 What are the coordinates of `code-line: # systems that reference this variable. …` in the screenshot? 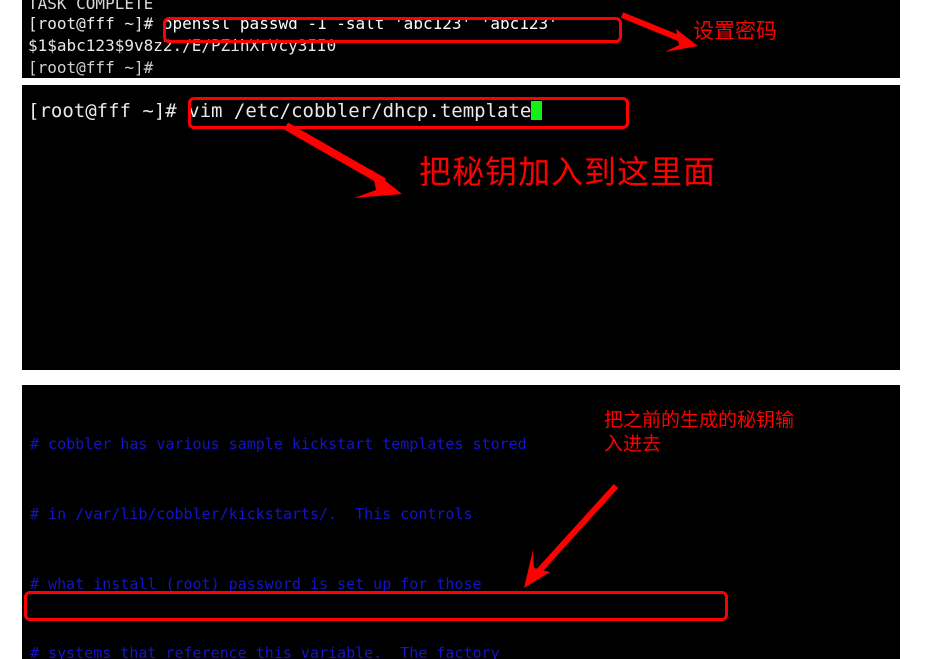 It's located at (265, 651).